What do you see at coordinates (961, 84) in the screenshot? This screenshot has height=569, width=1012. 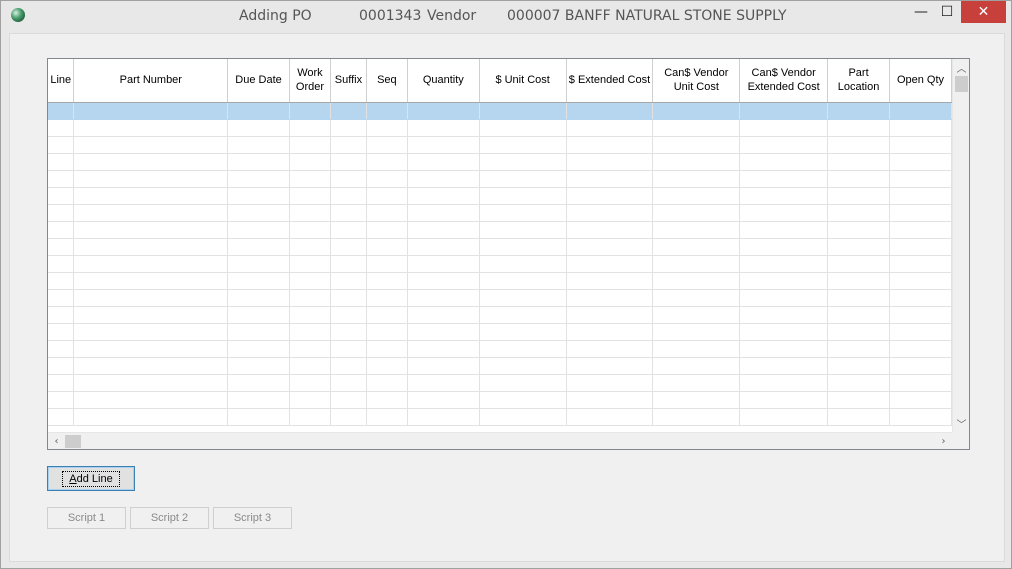 I see `vertical-scroll-thumb` at bounding box center [961, 84].